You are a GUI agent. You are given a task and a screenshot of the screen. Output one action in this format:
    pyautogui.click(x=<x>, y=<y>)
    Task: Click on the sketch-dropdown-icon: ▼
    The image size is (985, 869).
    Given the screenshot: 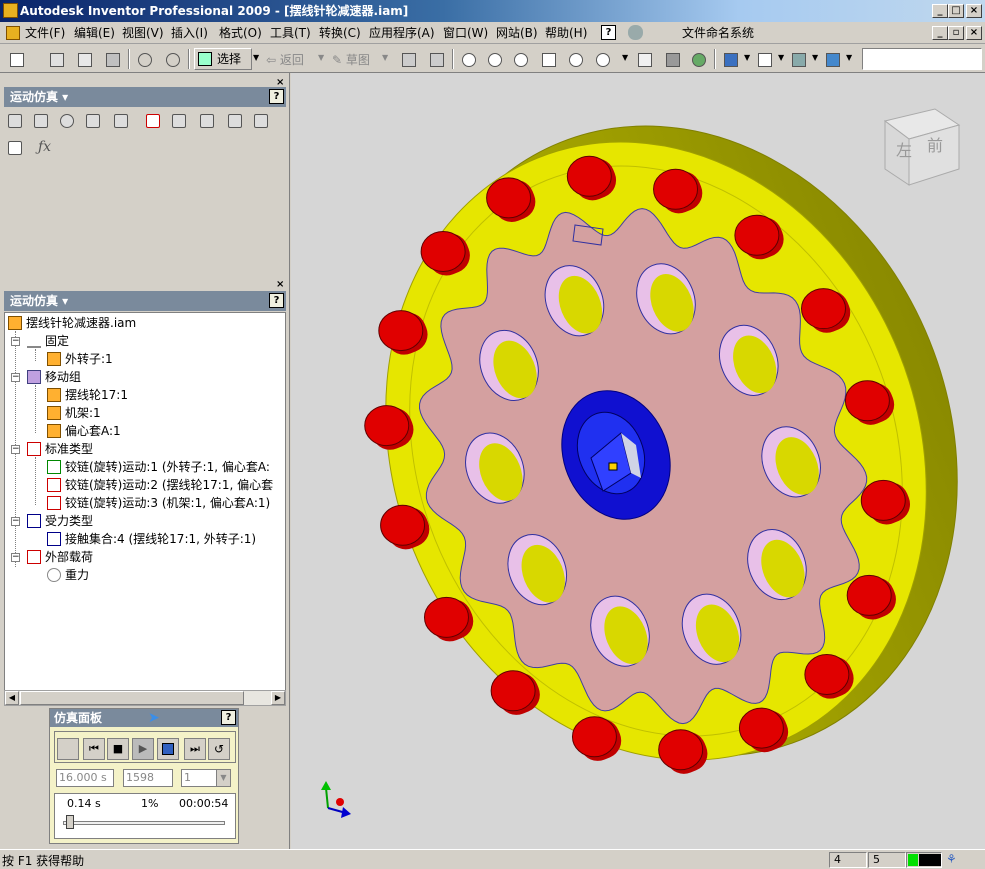 What is the action you would take?
    pyautogui.click(x=385, y=57)
    